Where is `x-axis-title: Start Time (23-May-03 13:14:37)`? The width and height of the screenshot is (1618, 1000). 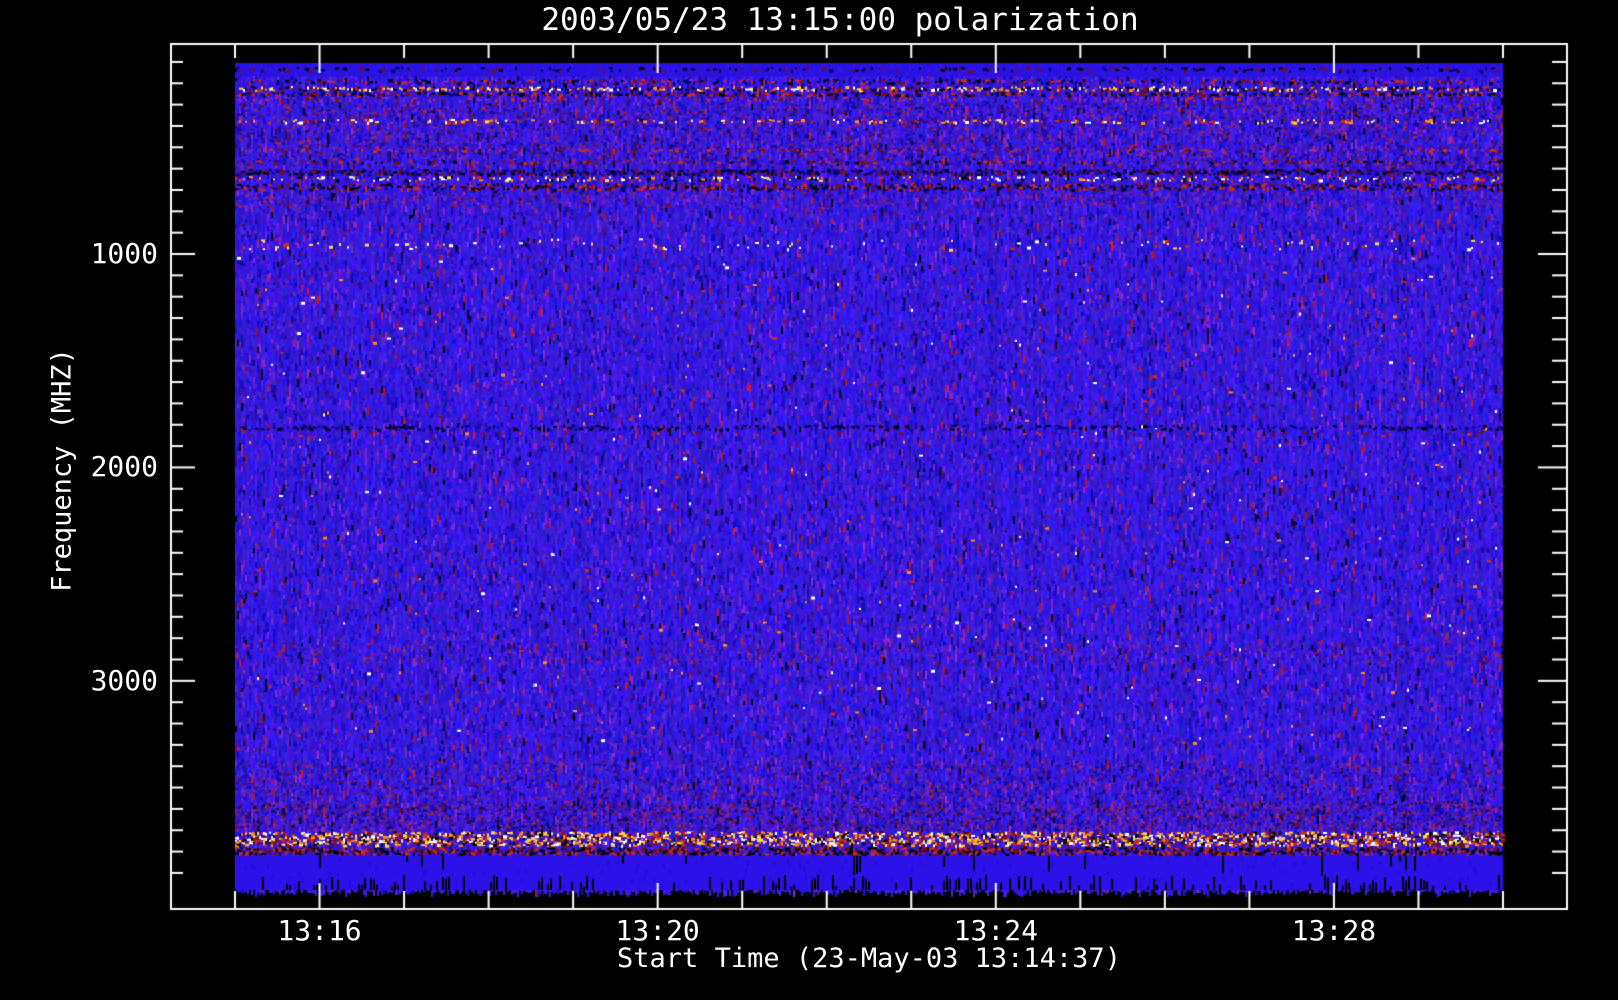
x-axis-title: Start Time (23-May-03 13:14:37) is located at coordinates (869, 958).